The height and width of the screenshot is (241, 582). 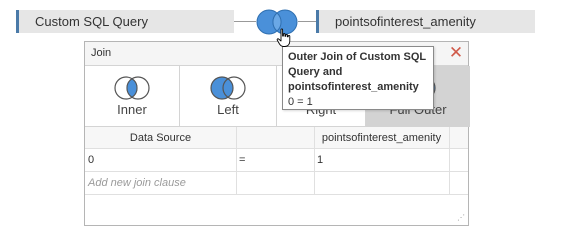 I want to click on add-join-clause-row: Add new join clause, so click(x=276, y=183).